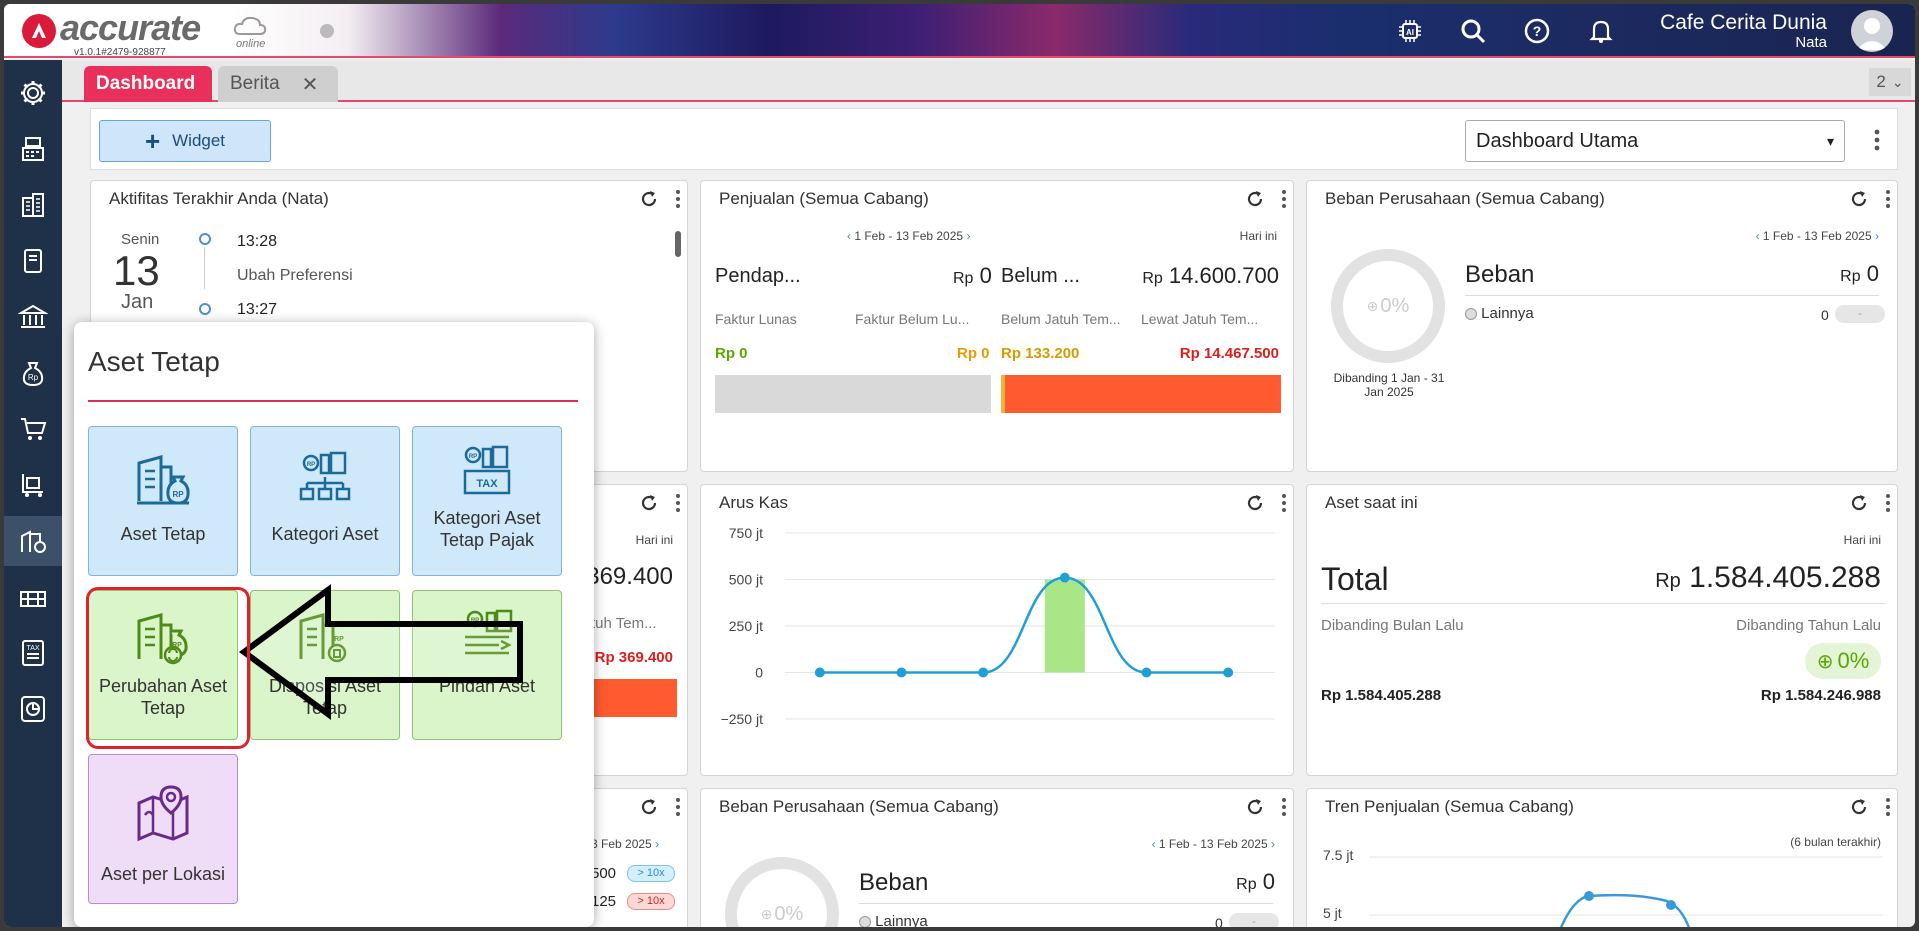 The height and width of the screenshot is (931, 1919). I want to click on tab-berita: Berita ✕, so click(278, 84).